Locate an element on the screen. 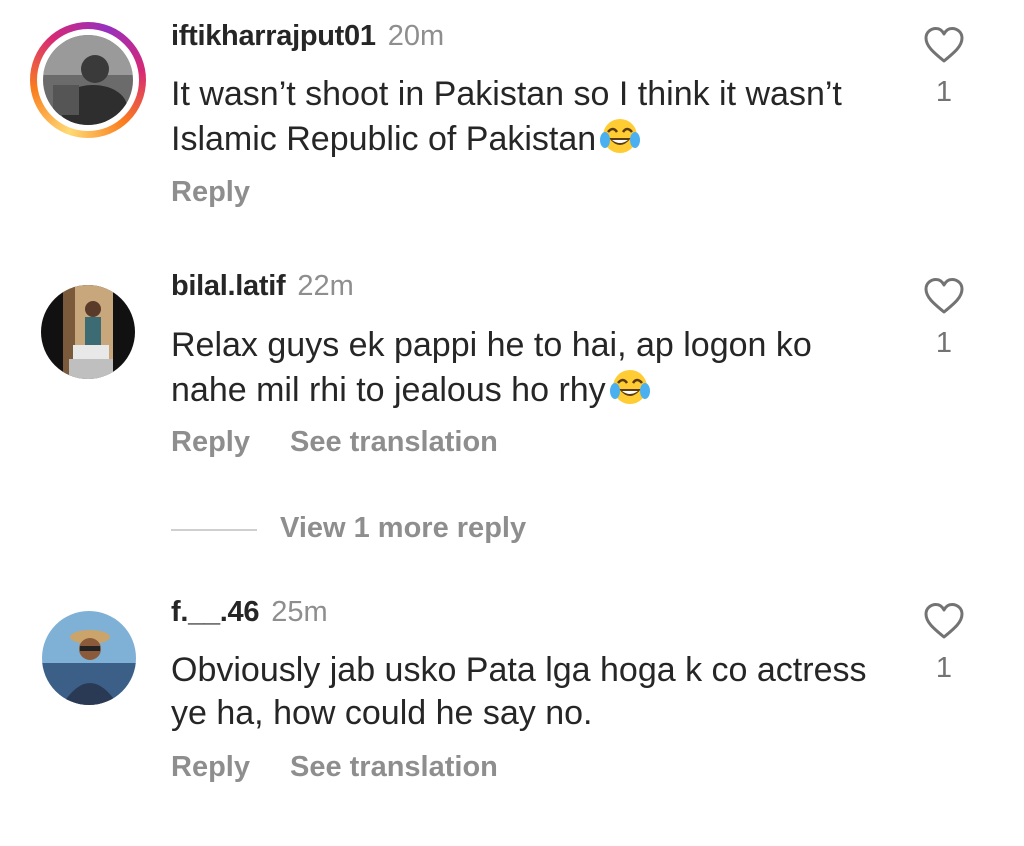  comment-header: f.__.46 25m is located at coordinates (249, 612).